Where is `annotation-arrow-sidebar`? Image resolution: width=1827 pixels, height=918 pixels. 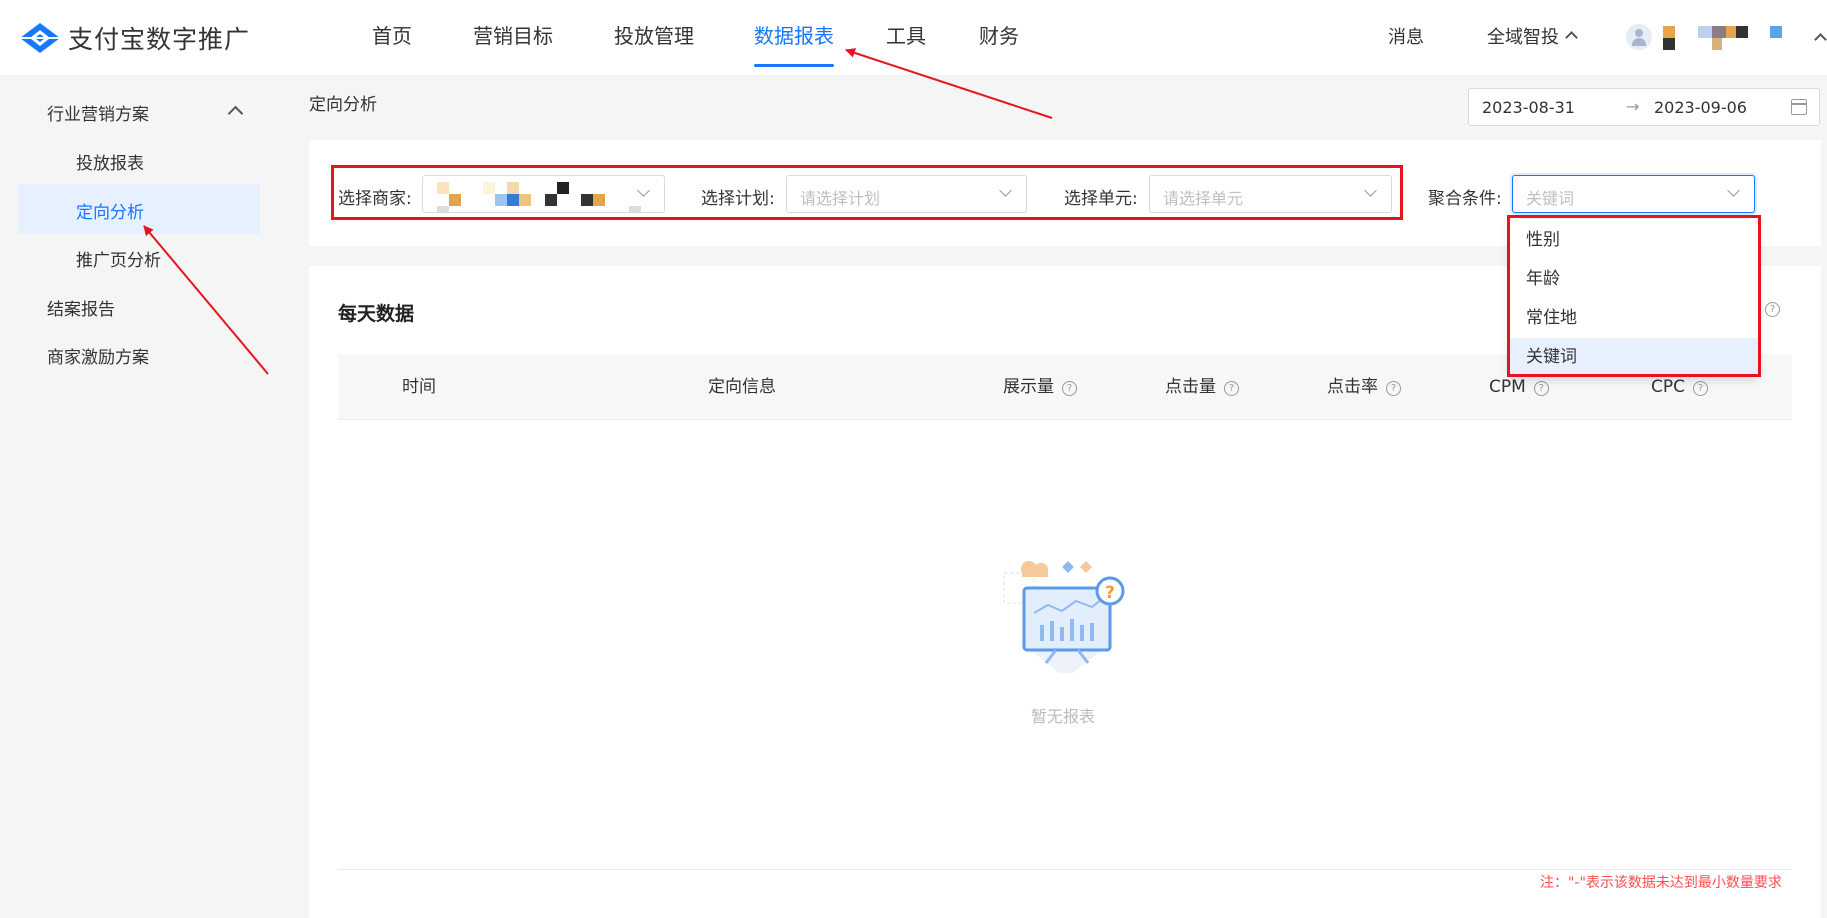 annotation-arrow-sidebar is located at coordinates (206, 300).